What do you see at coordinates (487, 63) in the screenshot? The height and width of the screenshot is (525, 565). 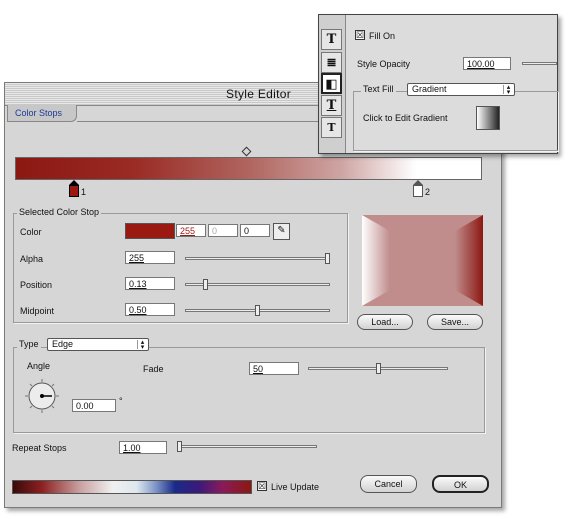 I see `style-opacity-field: 100.00` at bounding box center [487, 63].